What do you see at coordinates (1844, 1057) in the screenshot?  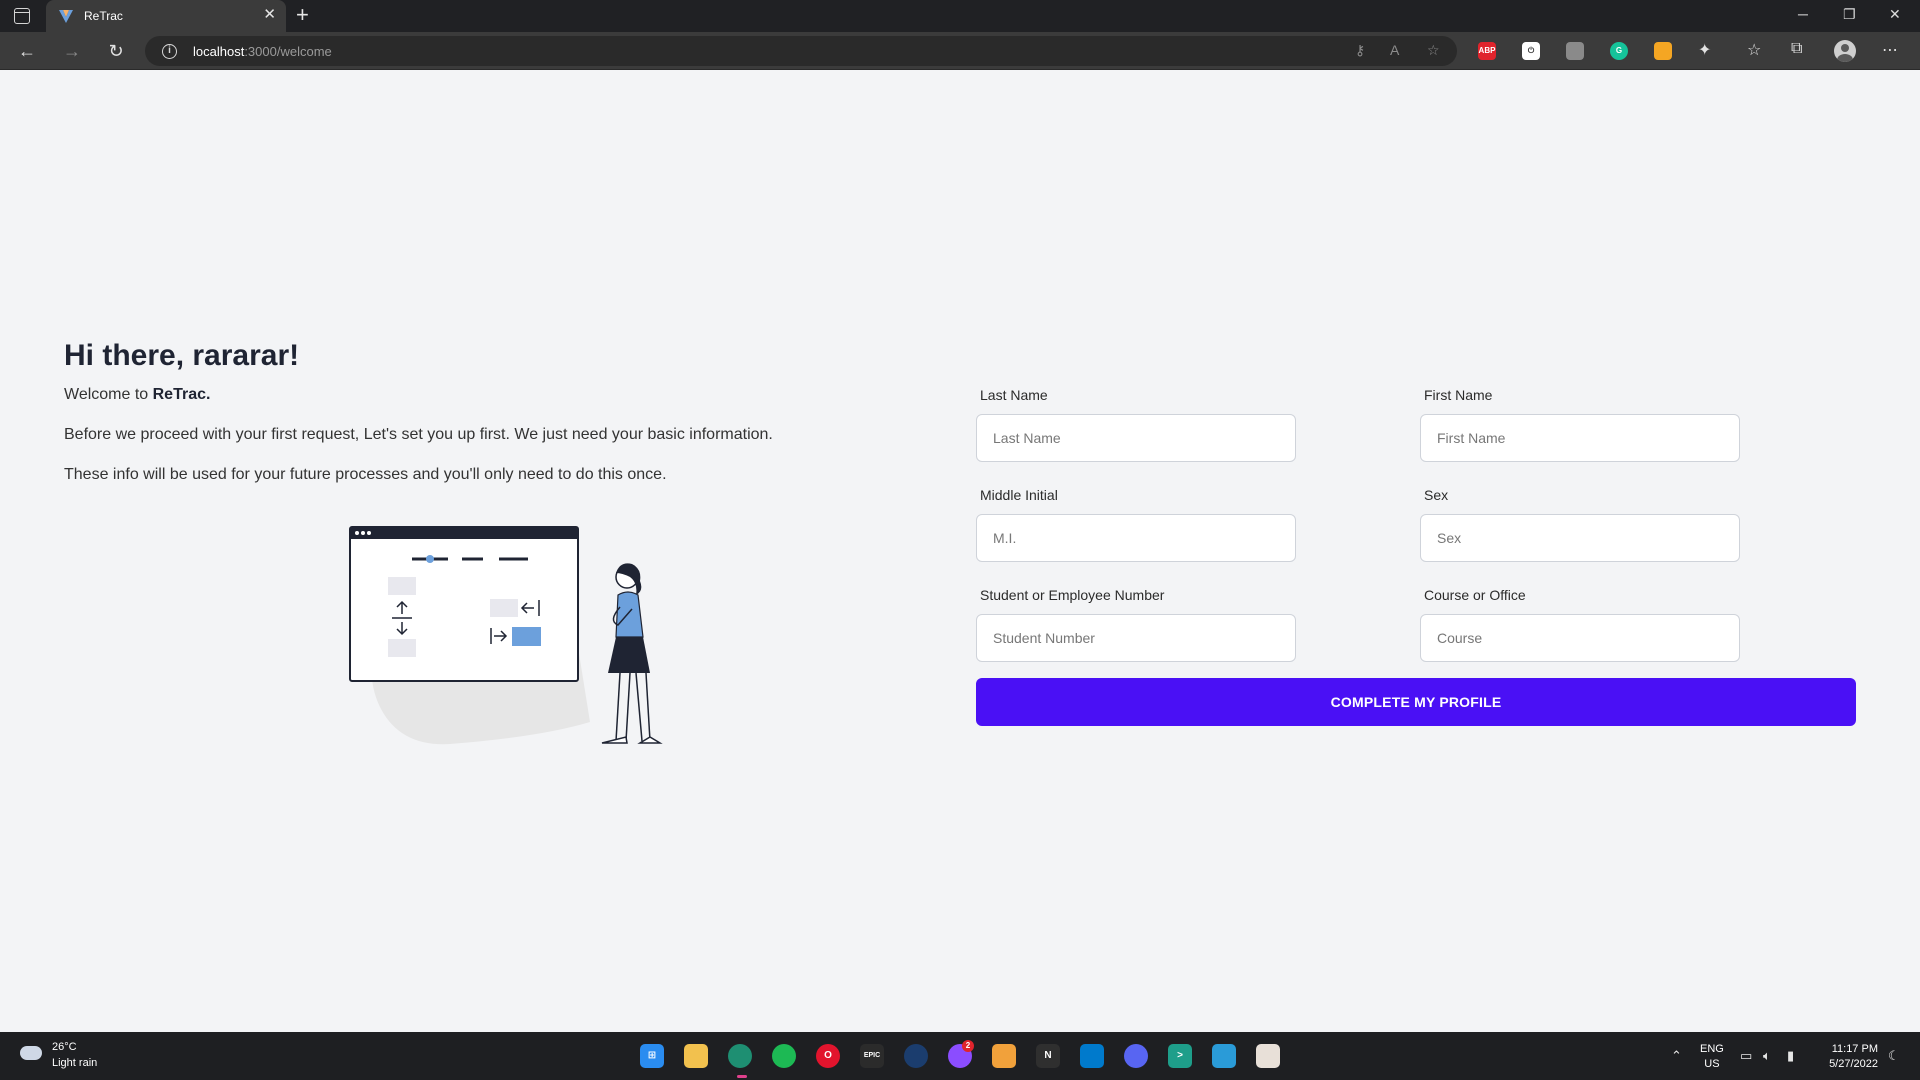 I see `clock: 11:17 PM 5/27/2022` at bounding box center [1844, 1057].